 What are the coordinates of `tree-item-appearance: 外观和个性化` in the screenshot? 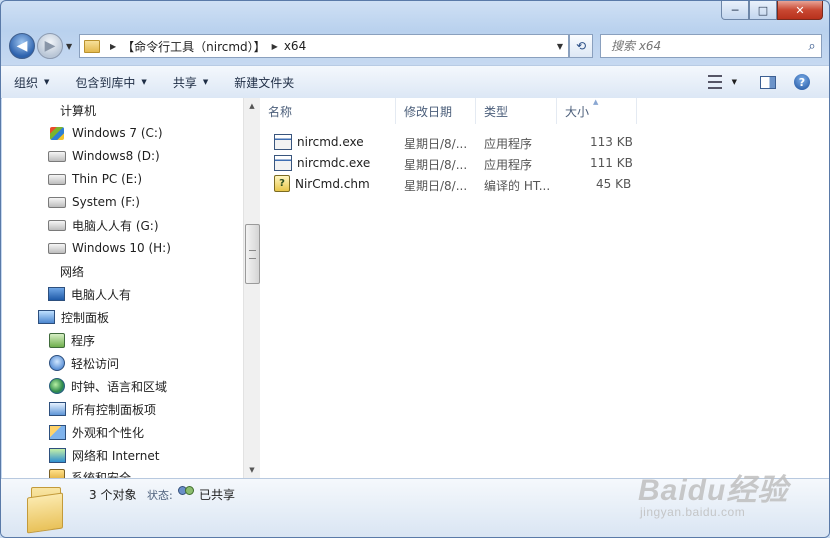 It's located at (96, 432).